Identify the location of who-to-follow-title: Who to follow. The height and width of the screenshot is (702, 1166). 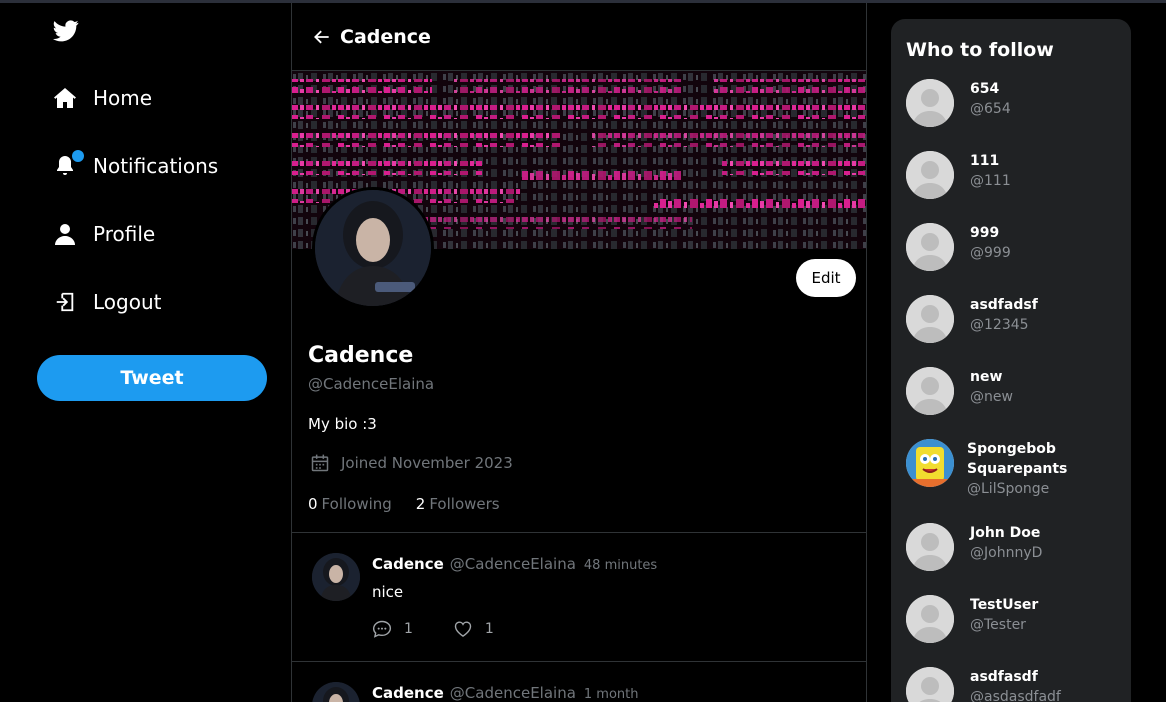
(980, 50).